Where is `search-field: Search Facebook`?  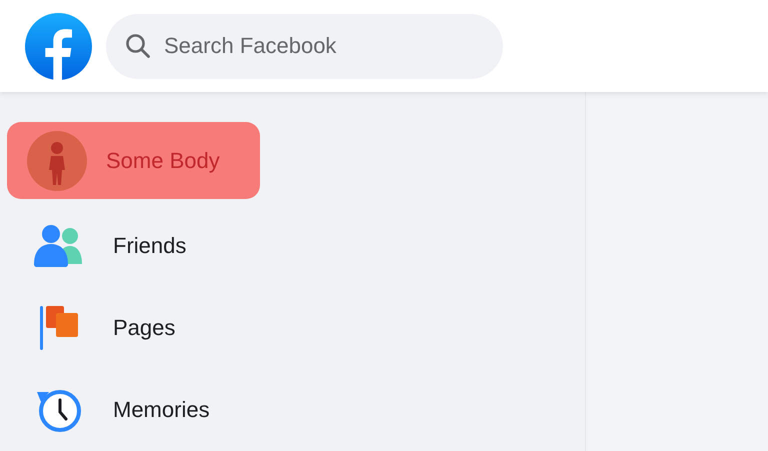 search-field: Search Facebook is located at coordinates (304, 46).